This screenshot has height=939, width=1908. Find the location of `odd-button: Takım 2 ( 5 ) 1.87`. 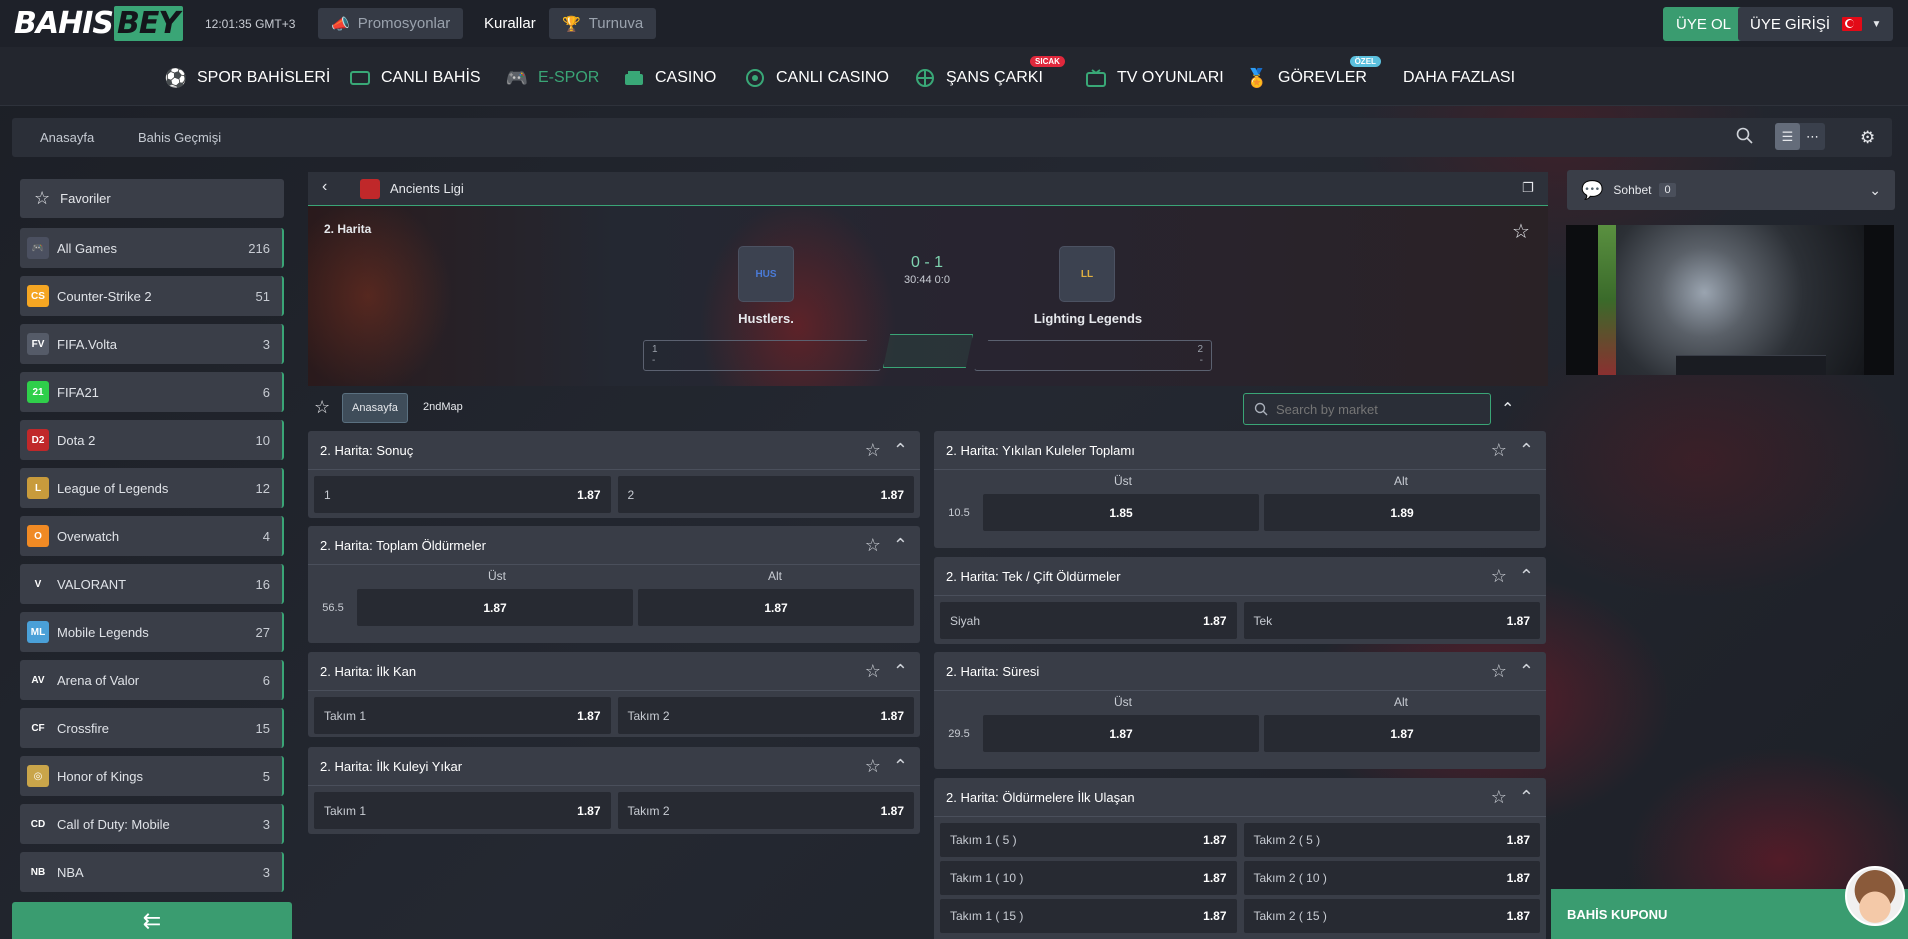

odd-button: Takım 2 ( 5 ) 1.87 is located at coordinates (1391, 840).